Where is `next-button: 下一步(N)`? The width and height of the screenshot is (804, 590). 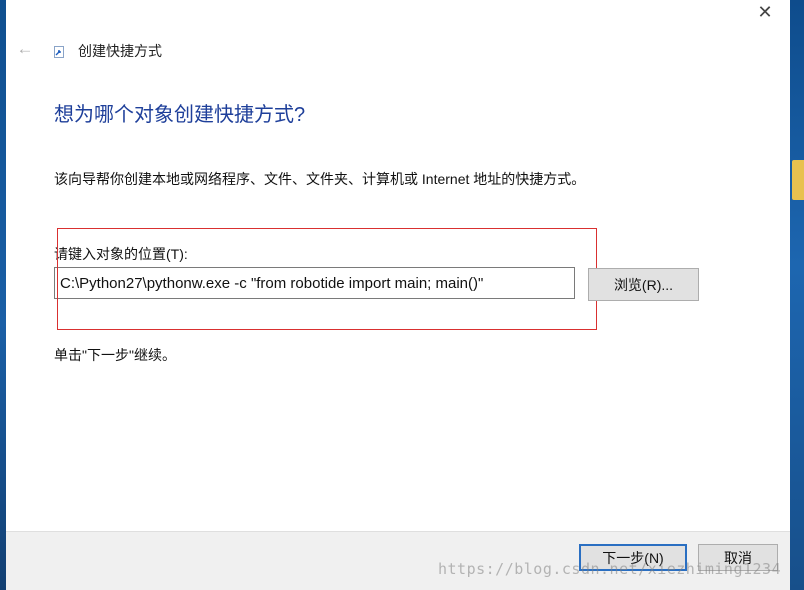 next-button: 下一步(N) is located at coordinates (633, 557).